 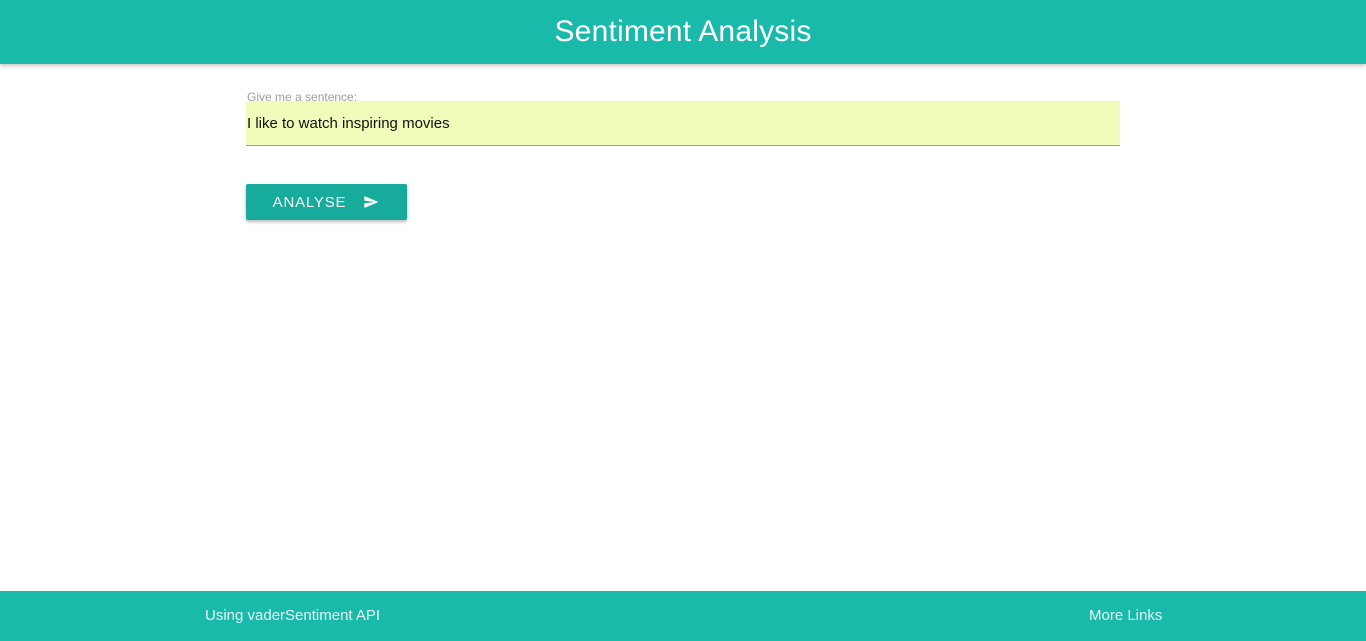 I want to click on send-icon, so click(x=371, y=202).